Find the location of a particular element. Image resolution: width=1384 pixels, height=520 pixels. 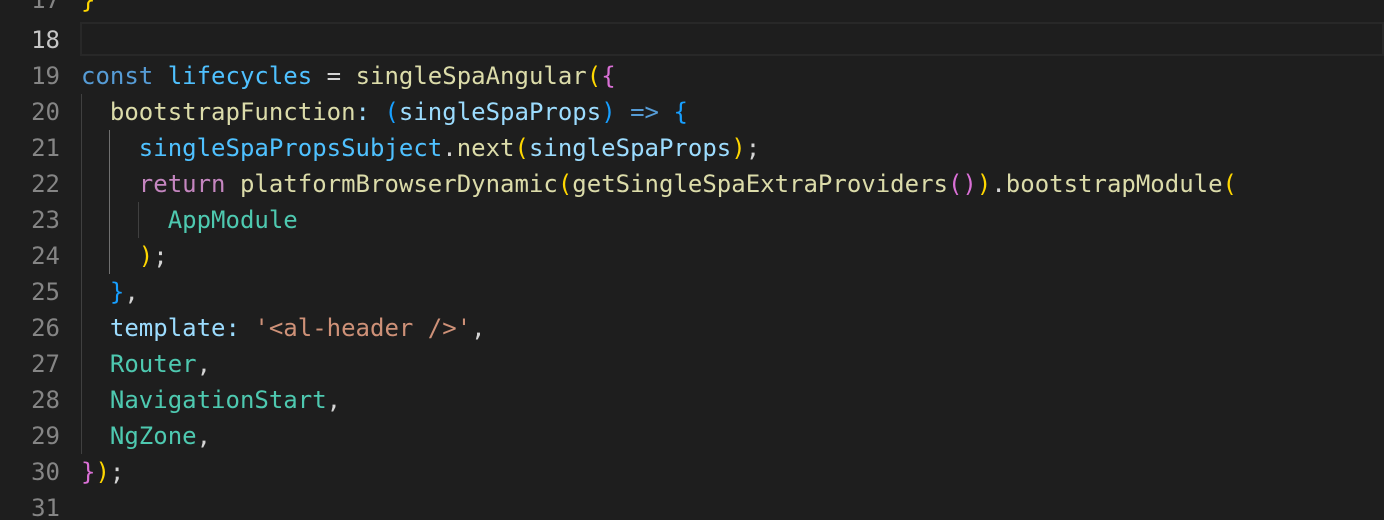

keyword-const: const is located at coordinates (117, 76).